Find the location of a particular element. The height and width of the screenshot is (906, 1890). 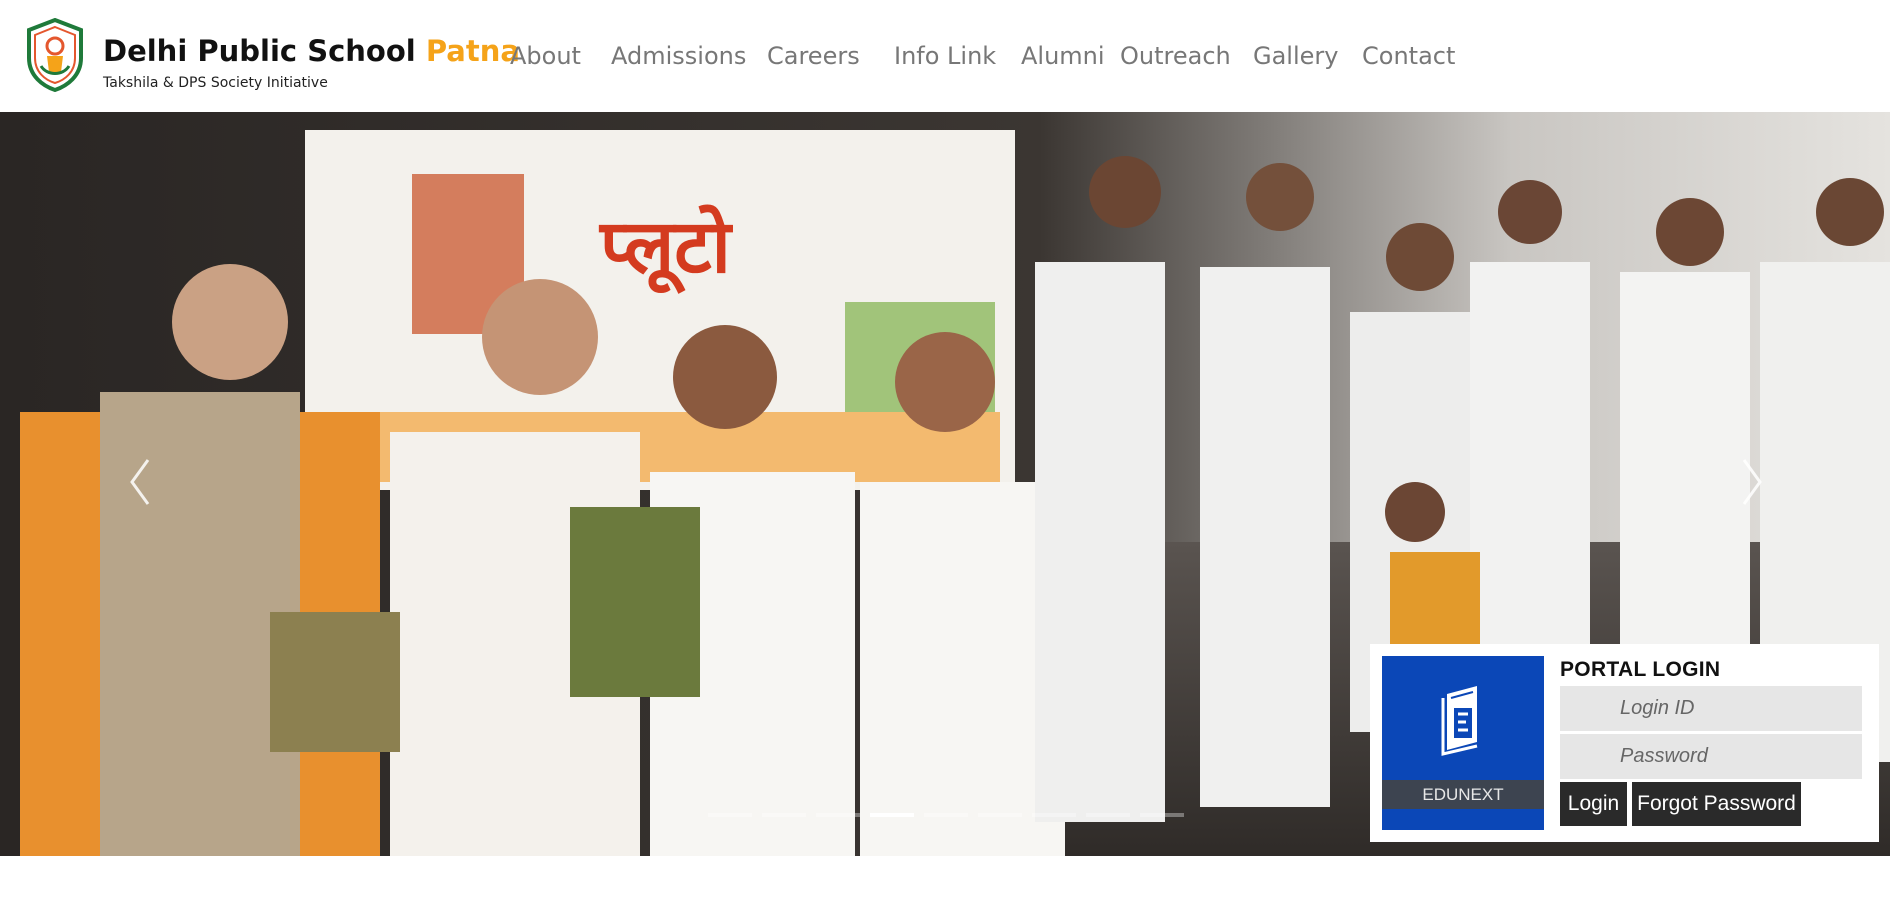

nav-info-link: Info Link is located at coordinates (945, 56).